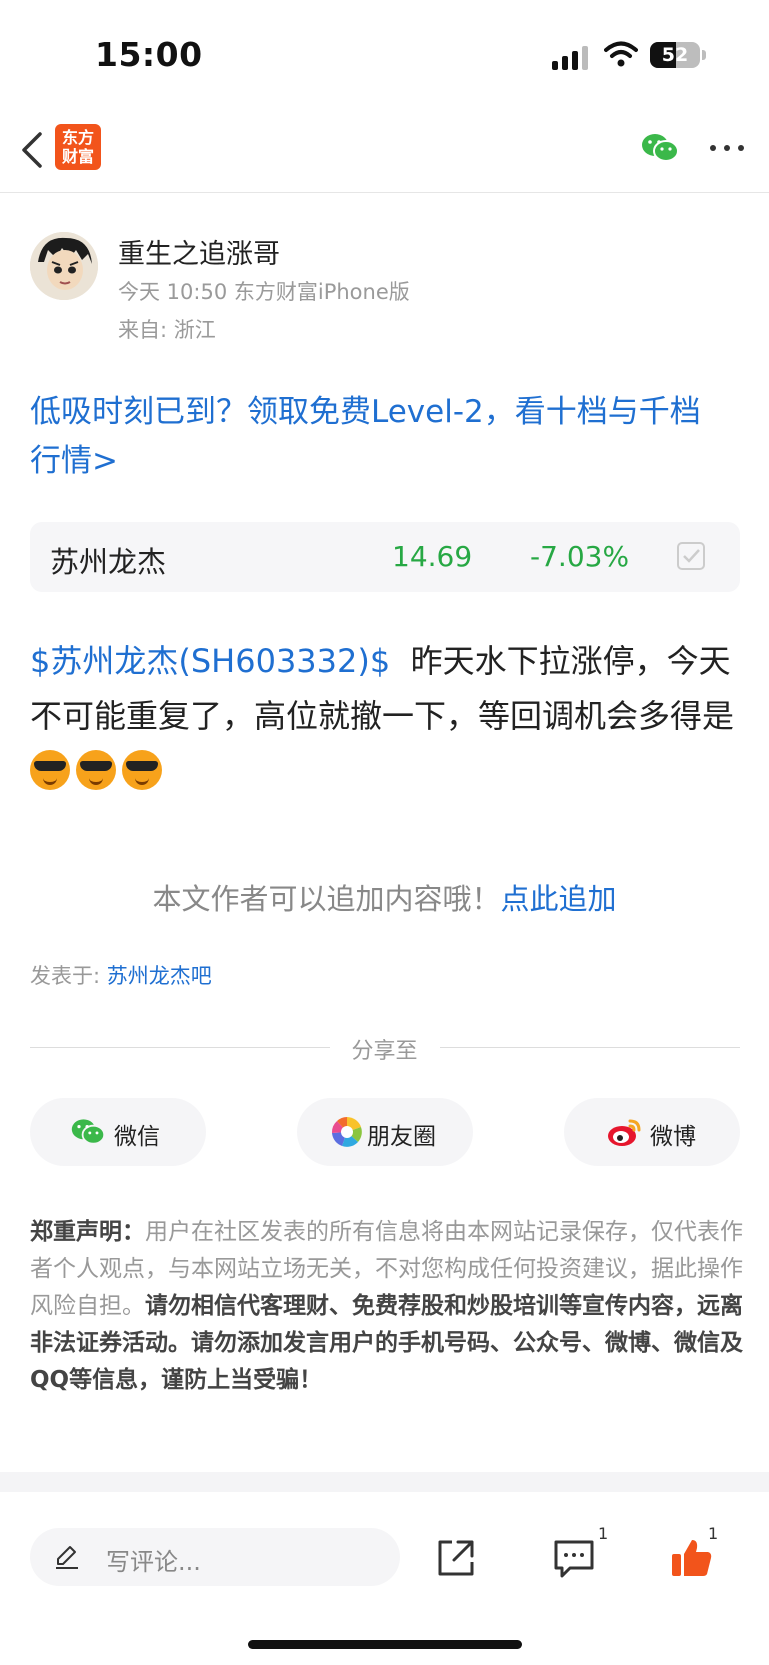 This screenshot has width=769, height=1665. Describe the element at coordinates (67, 1557) in the screenshot. I see `pen-icon` at that location.